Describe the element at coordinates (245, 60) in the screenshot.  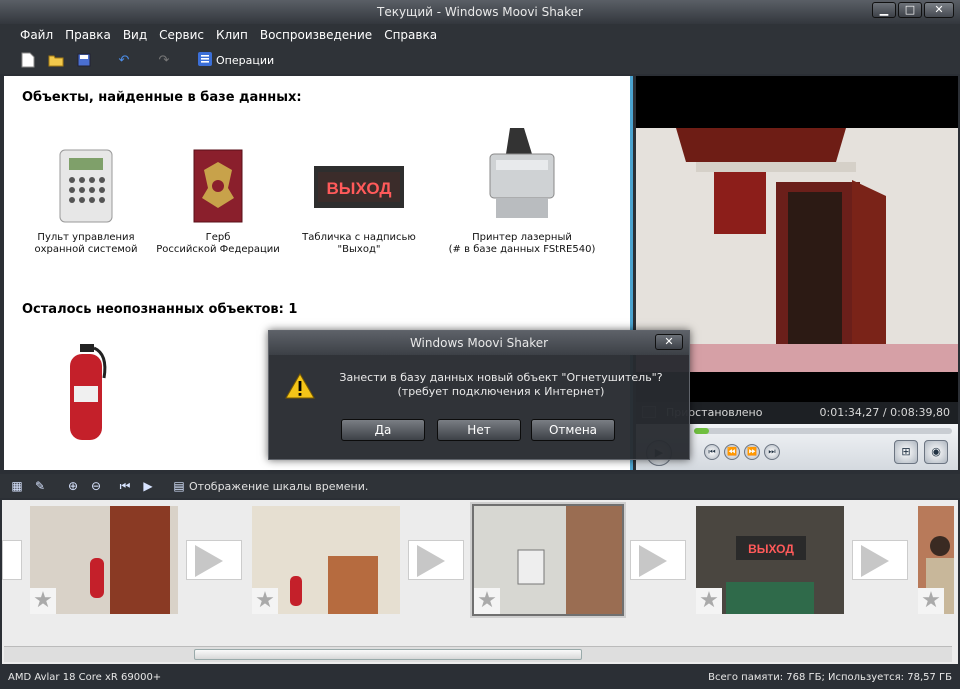
I see `operations-label: Операции` at that location.